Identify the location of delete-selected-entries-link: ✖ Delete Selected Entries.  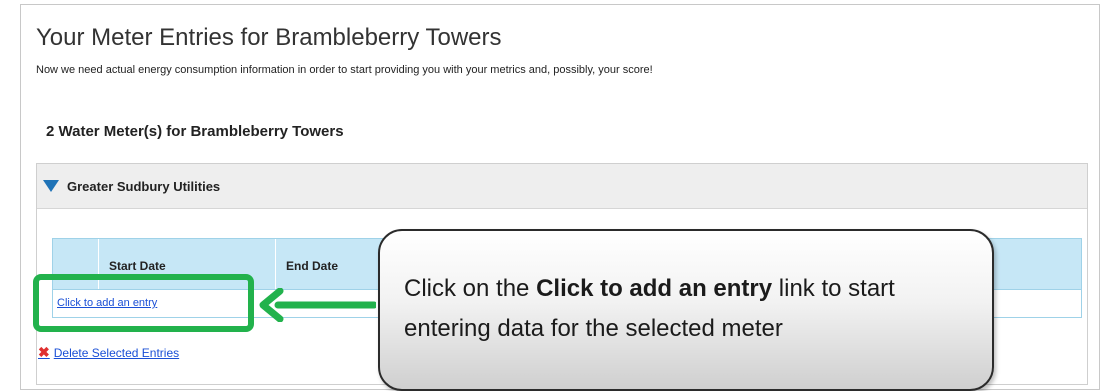
(108, 352).